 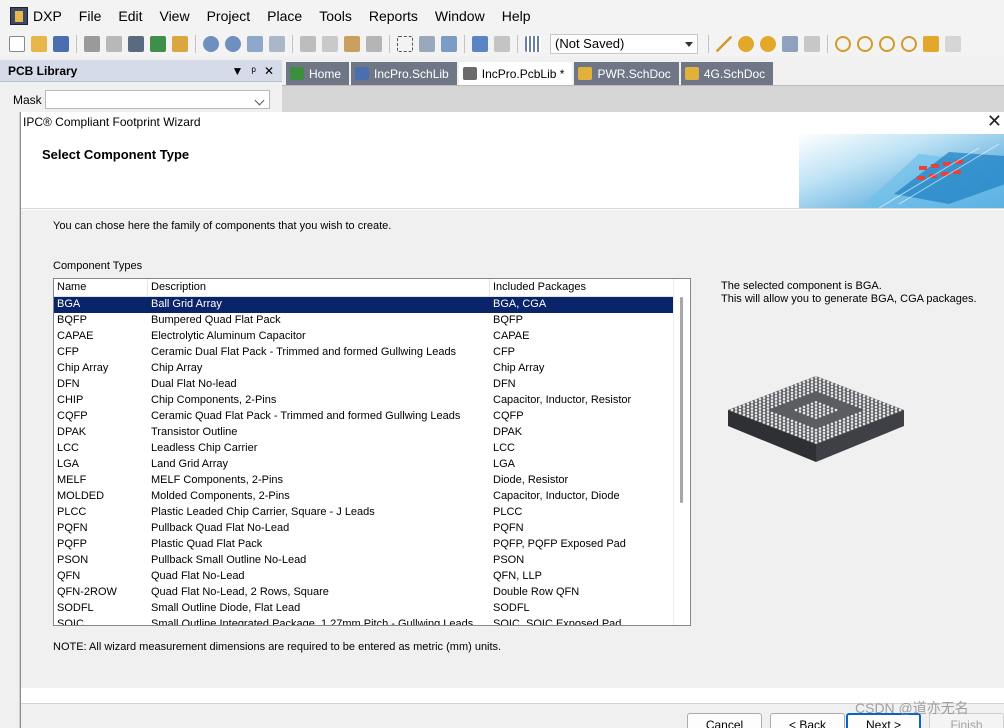 What do you see at coordinates (374, 44) in the screenshot?
I see `rubber-stamp-icon` at bounding box center [374, 44].